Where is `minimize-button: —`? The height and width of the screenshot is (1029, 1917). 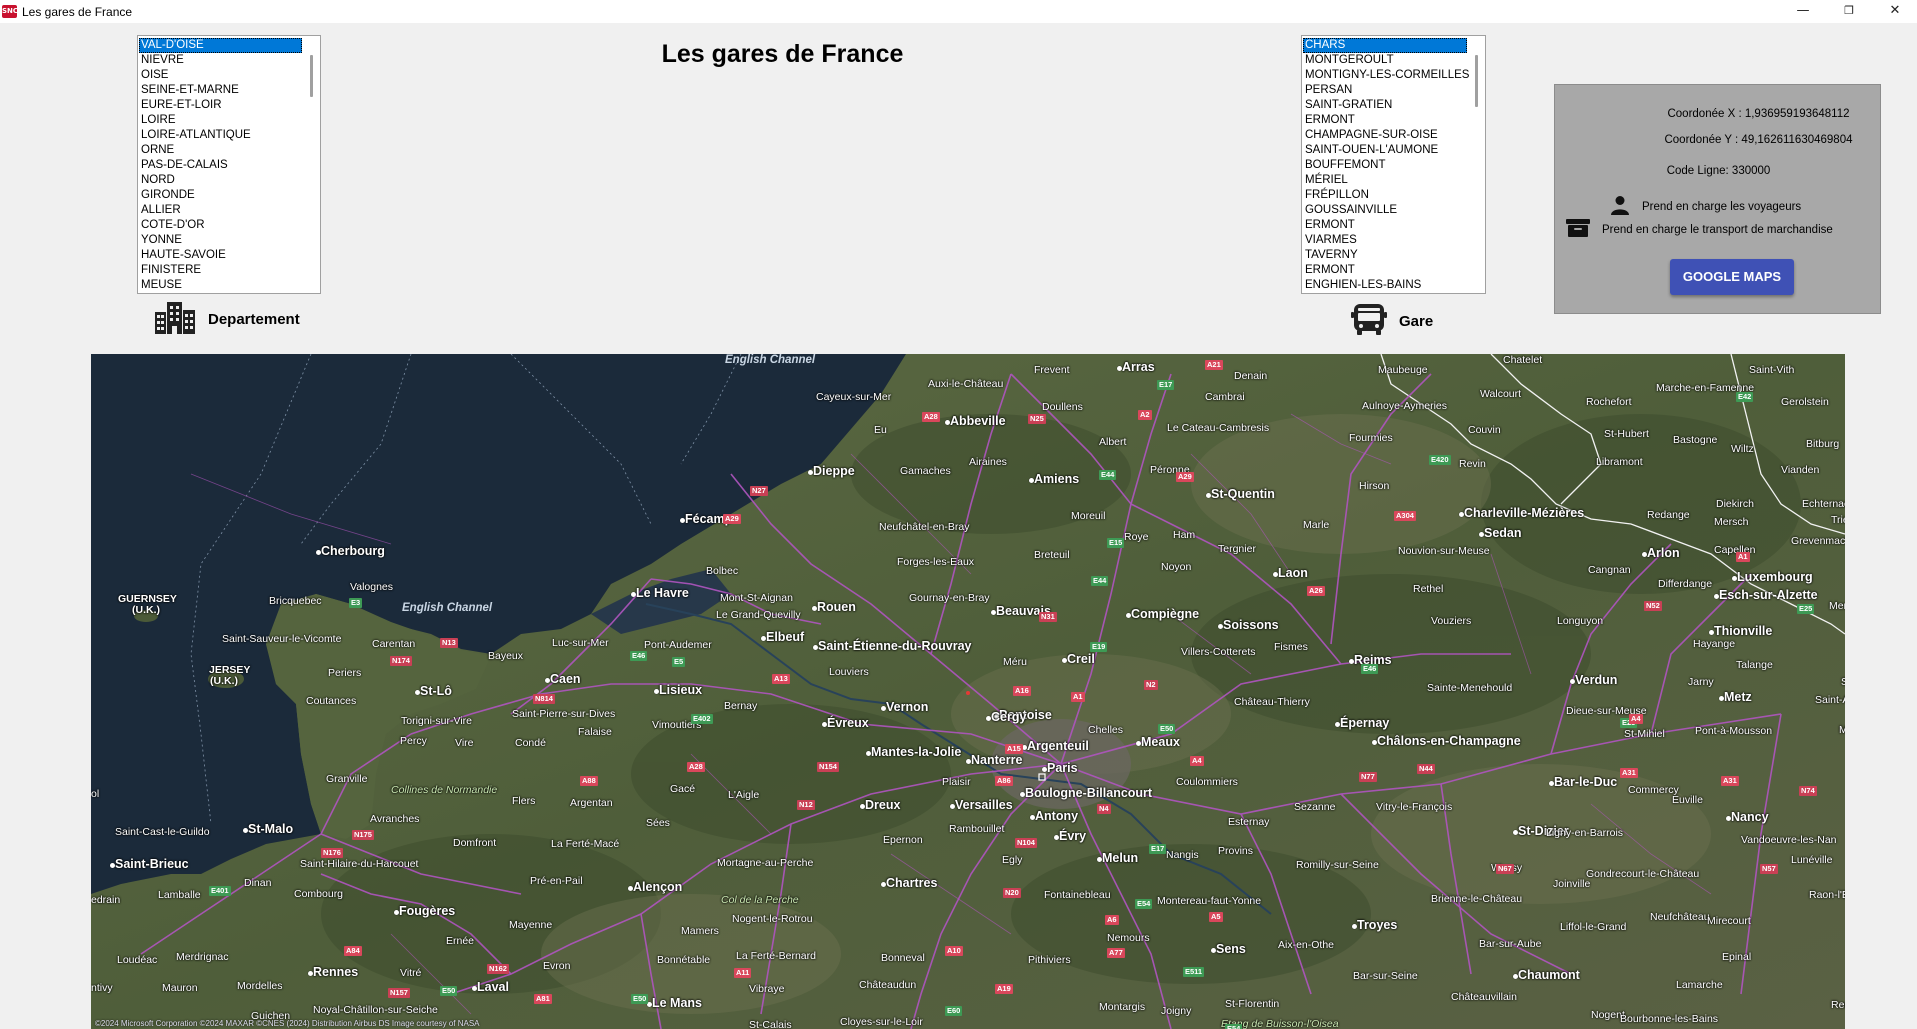 minimize-button: — is located at coordinates (1803, 11).